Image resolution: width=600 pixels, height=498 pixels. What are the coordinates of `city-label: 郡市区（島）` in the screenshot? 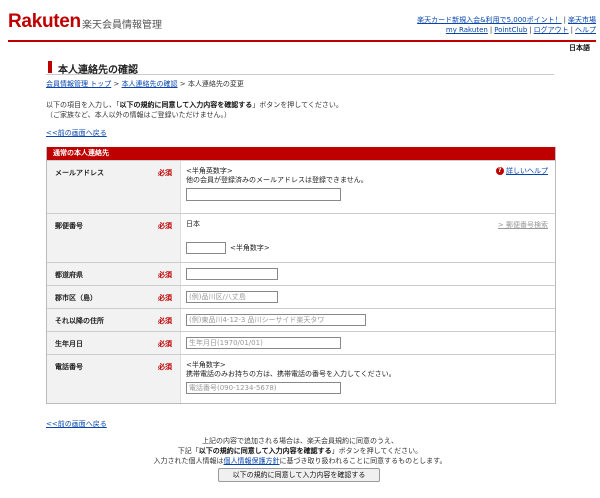 It's located at (76, 298).